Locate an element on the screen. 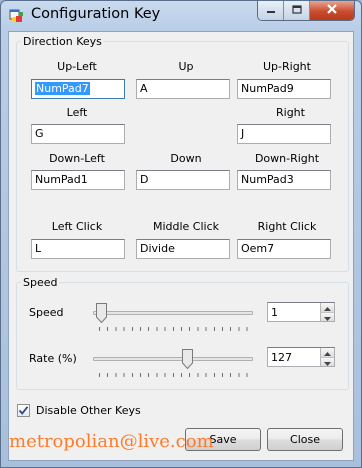 The image size is (362, 468). up-left-input: NumPad7 is located at coordinates (78, 89).